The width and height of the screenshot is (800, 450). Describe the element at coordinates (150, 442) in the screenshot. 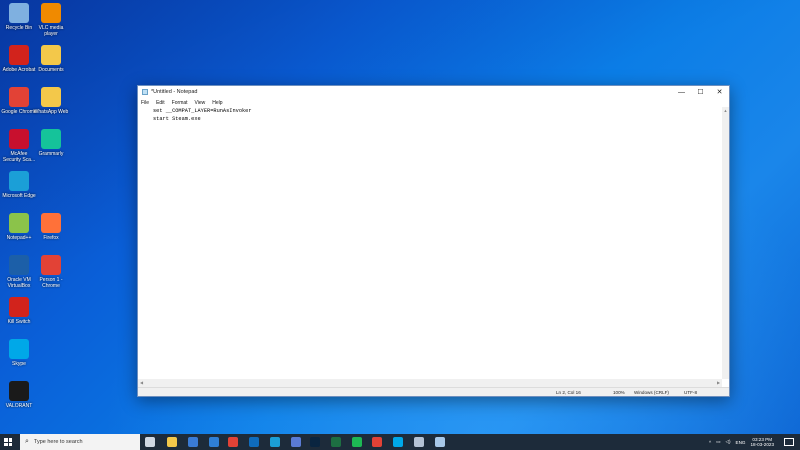

I see `taskbar-task-view-icon` at that location.